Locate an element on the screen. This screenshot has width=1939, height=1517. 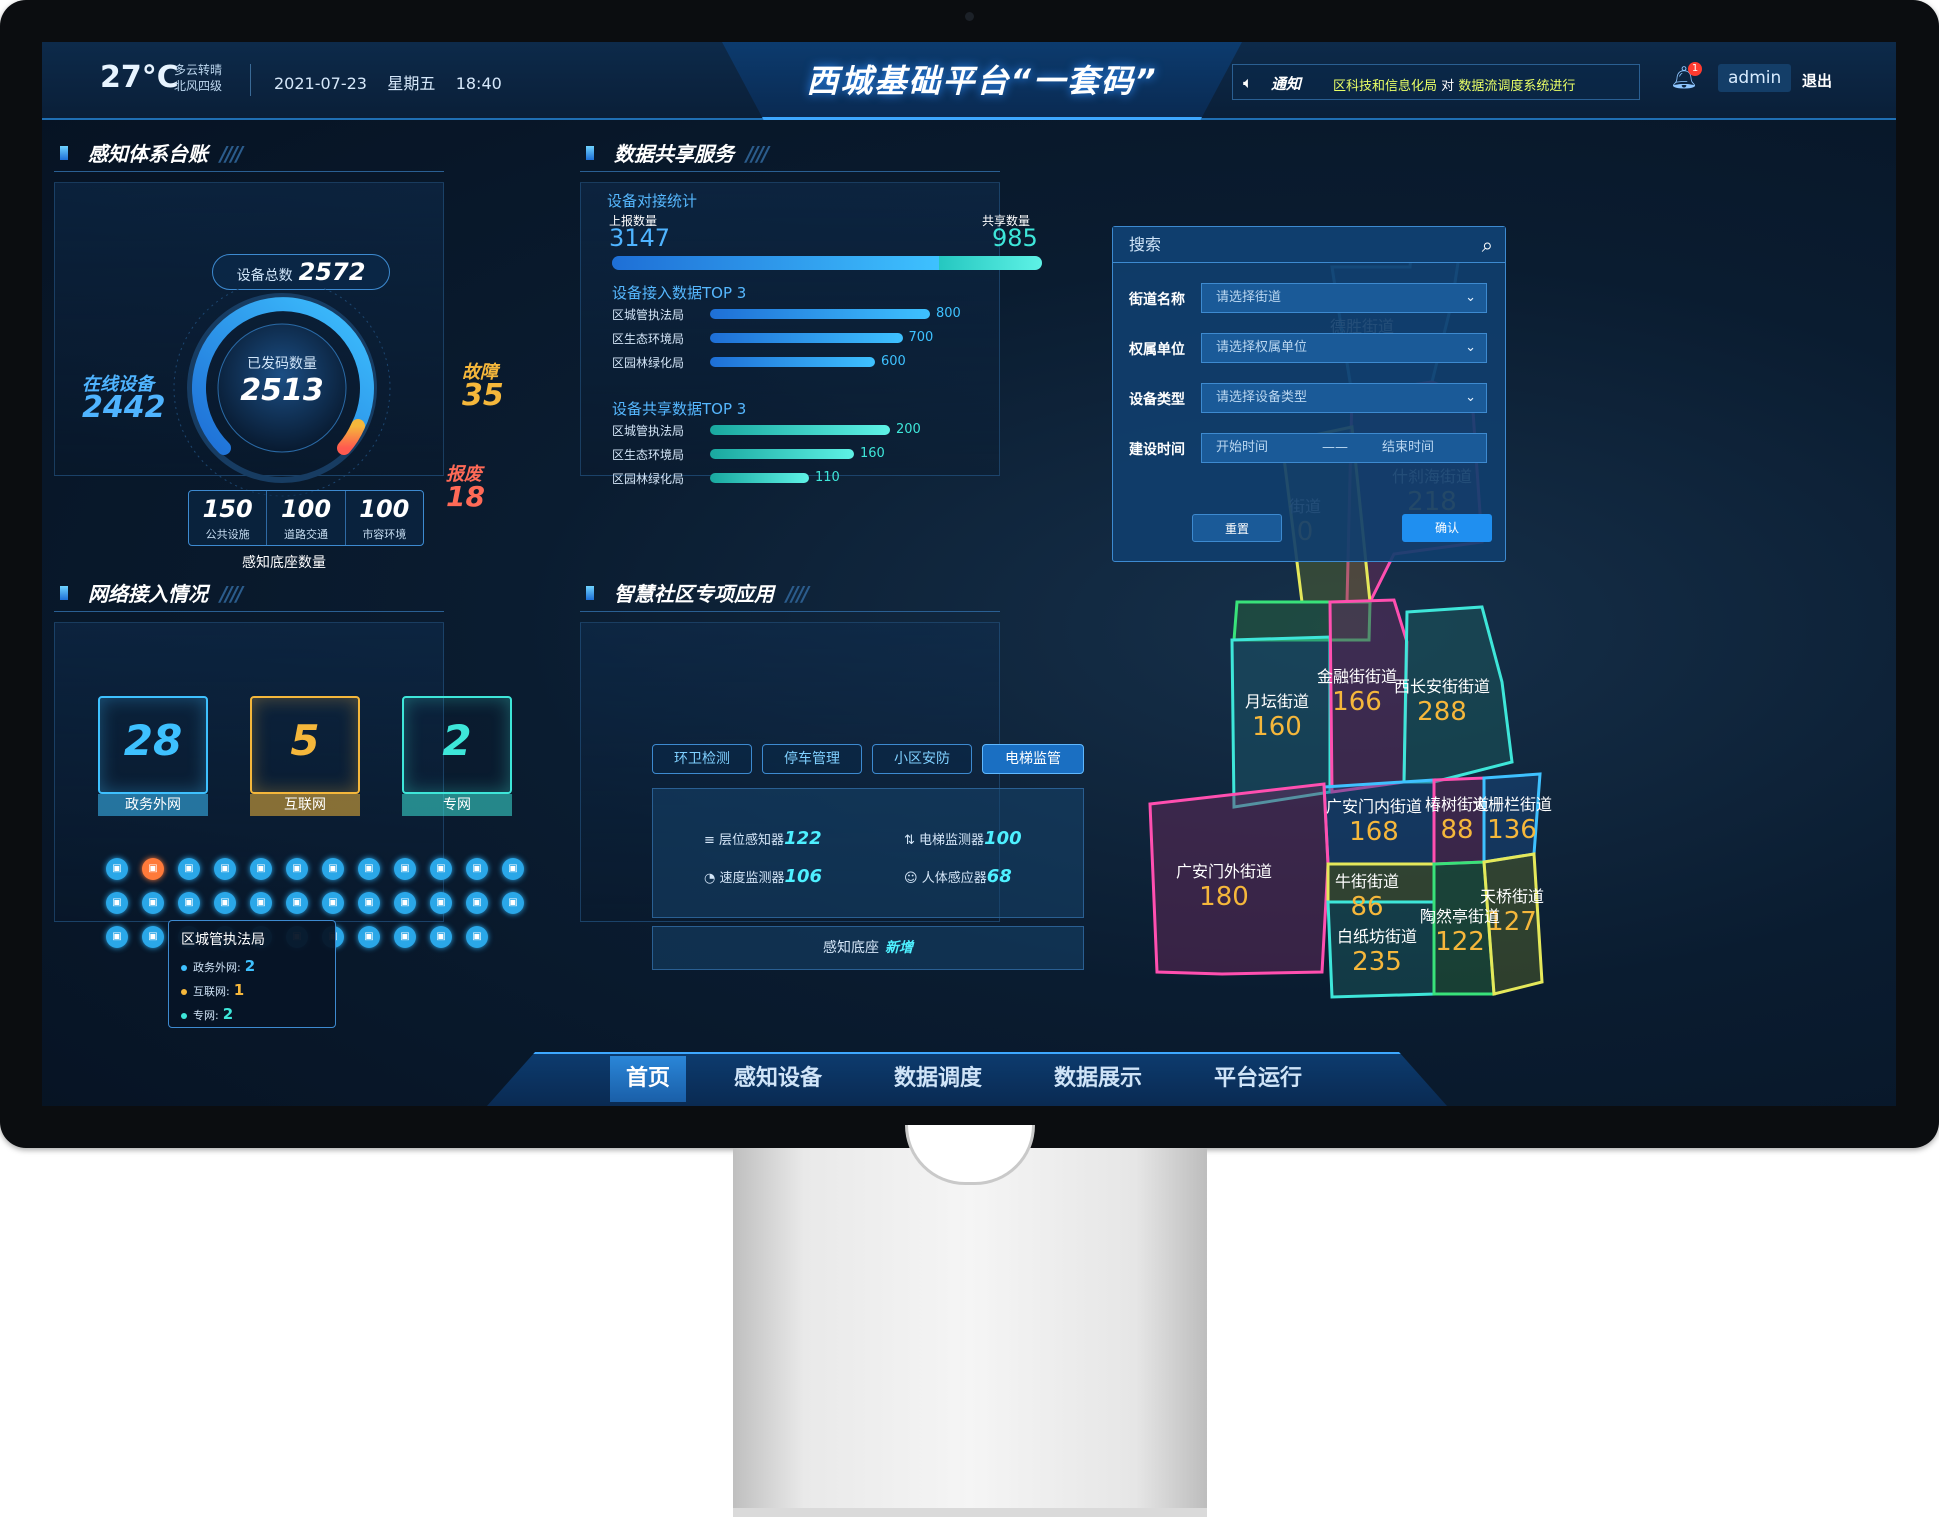
logout-button: 退出 is located at coordinates (1817, 80).